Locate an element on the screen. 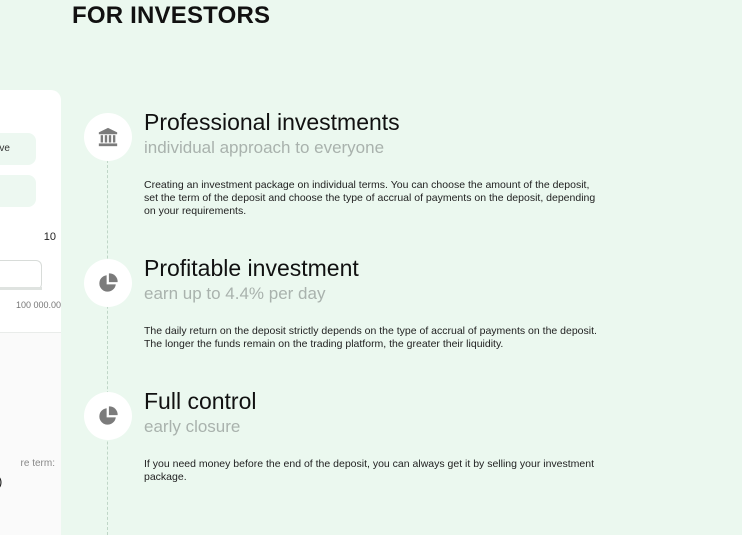  calculator-results-area is located at coordinates (30, 434).